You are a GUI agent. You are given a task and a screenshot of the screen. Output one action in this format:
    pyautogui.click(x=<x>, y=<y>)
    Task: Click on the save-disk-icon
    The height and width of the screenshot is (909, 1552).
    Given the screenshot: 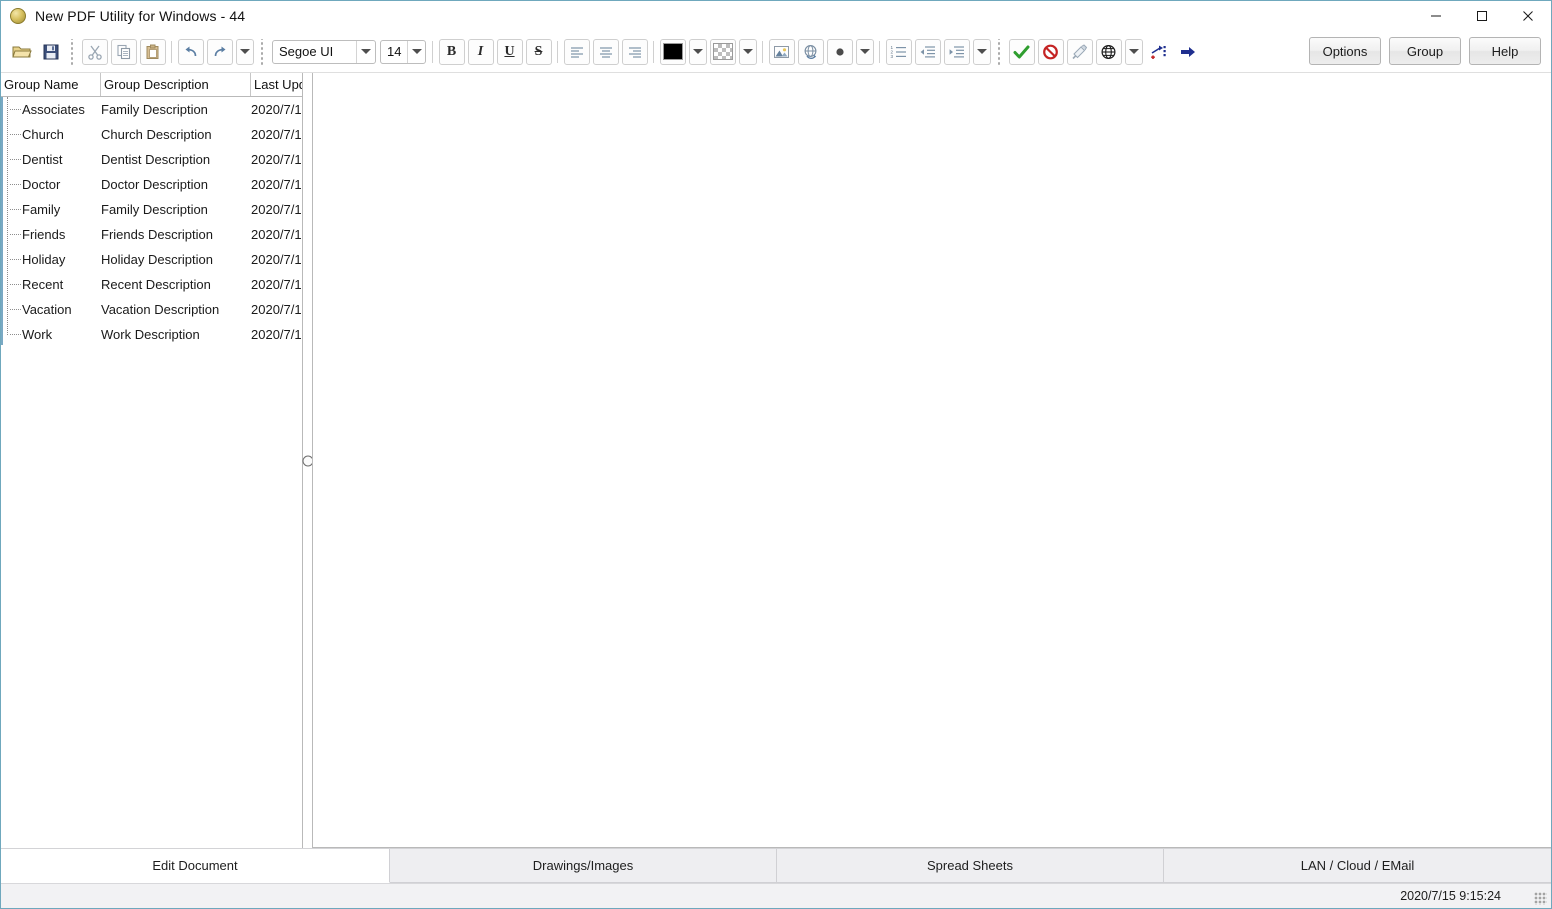 What is the action you would take?
    pyautogui.click(x=51, y=52)
    